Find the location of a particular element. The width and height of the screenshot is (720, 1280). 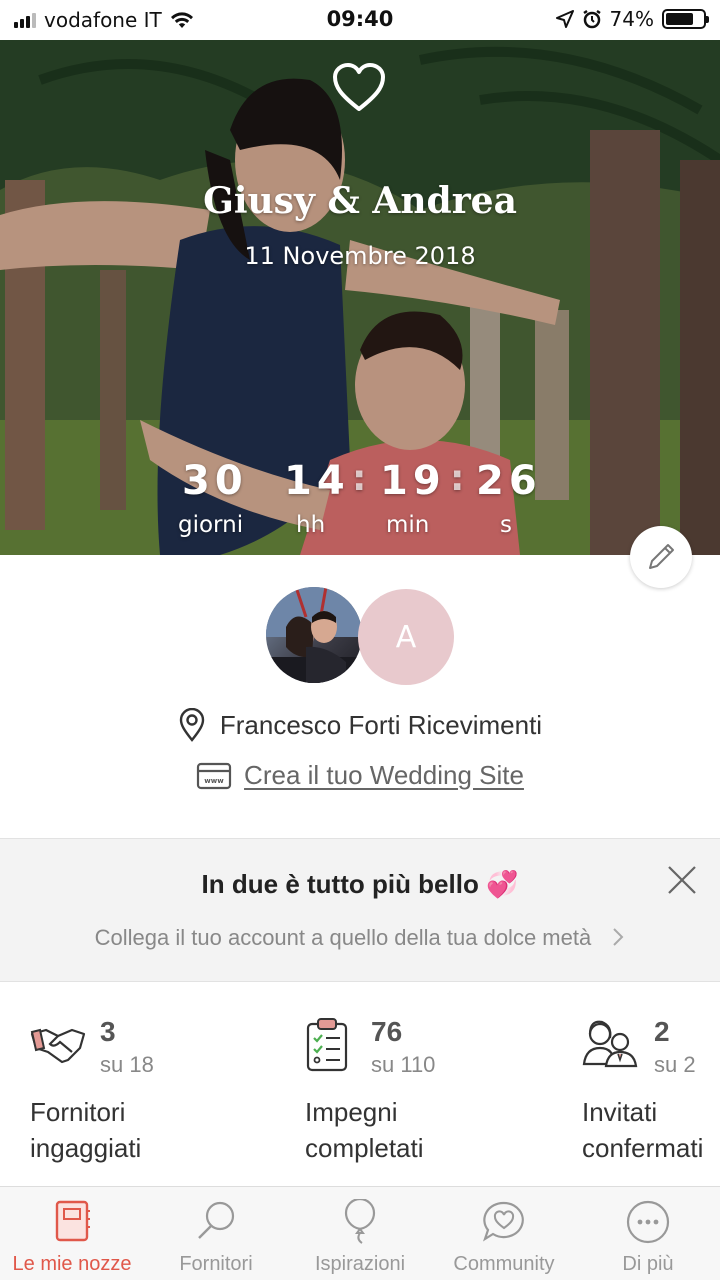

pencil-icon is located at coordinates (661, 556).